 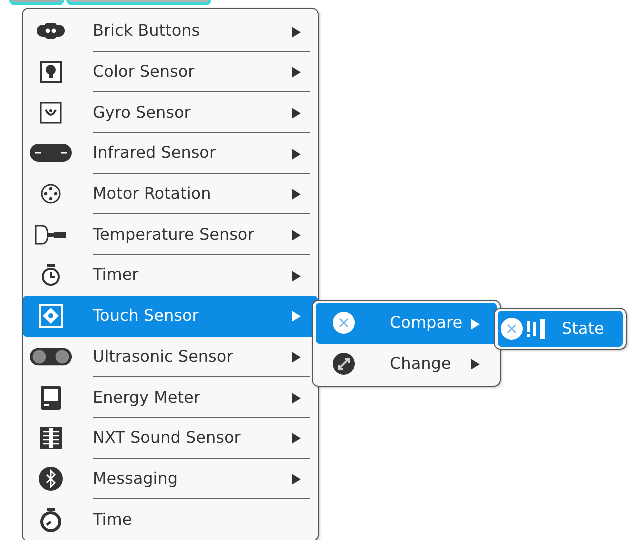 I want to click on crosshair-icon, so click(x=51, y=194).